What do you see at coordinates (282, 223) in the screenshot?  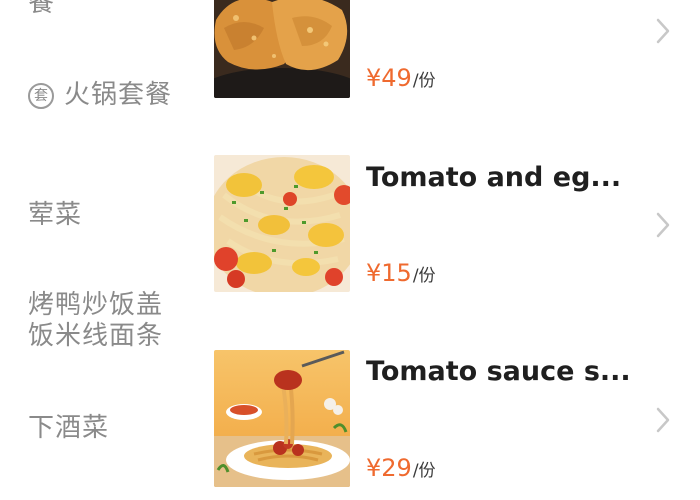 I see `dish-image-tomato-egg` at bounding box center [282, 223].